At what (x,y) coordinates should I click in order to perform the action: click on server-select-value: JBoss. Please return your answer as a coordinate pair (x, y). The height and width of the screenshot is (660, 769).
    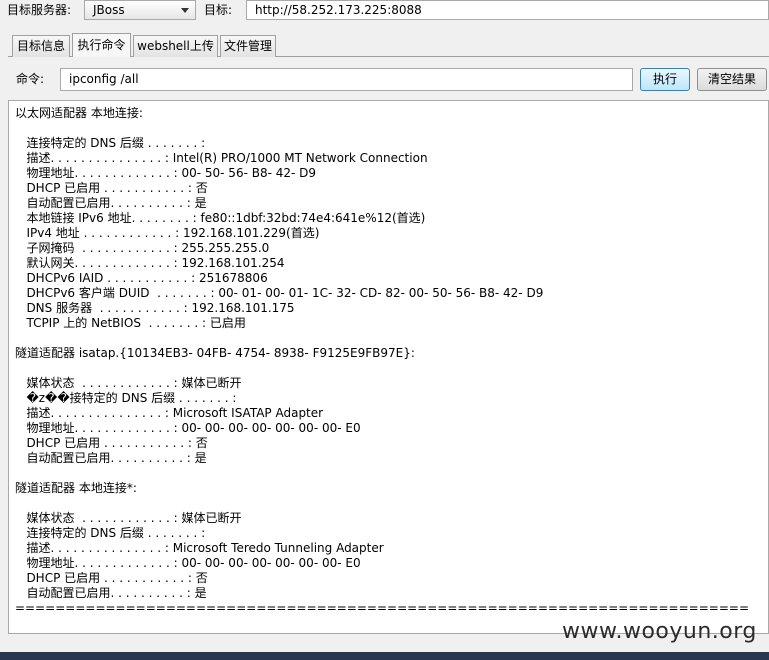
    Looking at the image, I should click on (109, 10).